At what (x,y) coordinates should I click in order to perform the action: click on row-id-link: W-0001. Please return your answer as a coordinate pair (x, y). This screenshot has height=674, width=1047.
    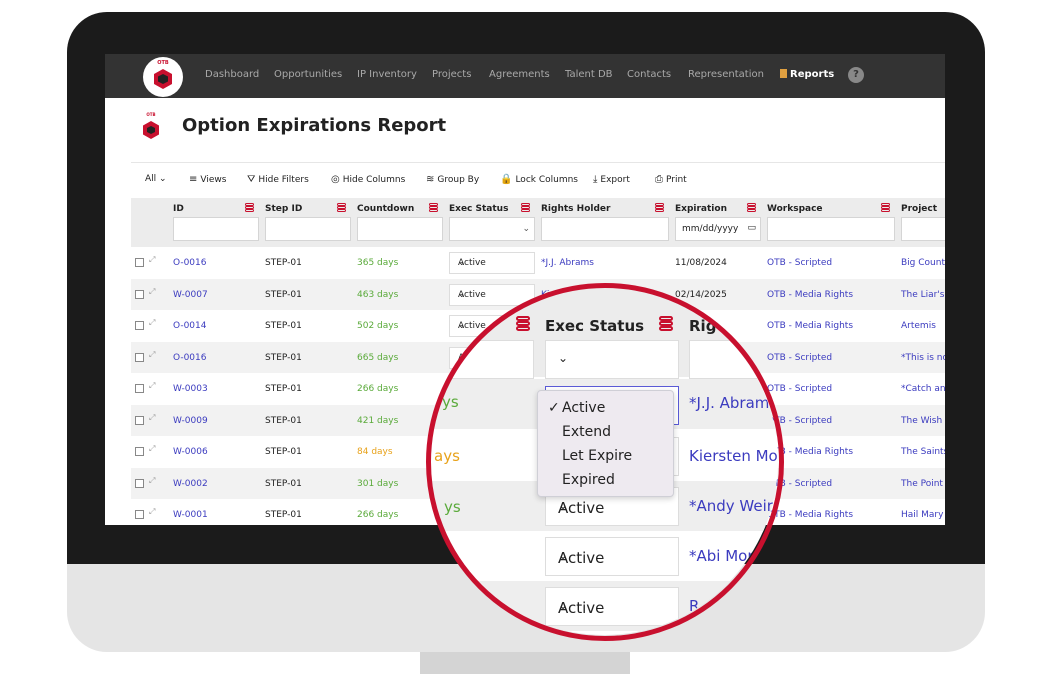
    Looking at the image, I should click on (190, 515).